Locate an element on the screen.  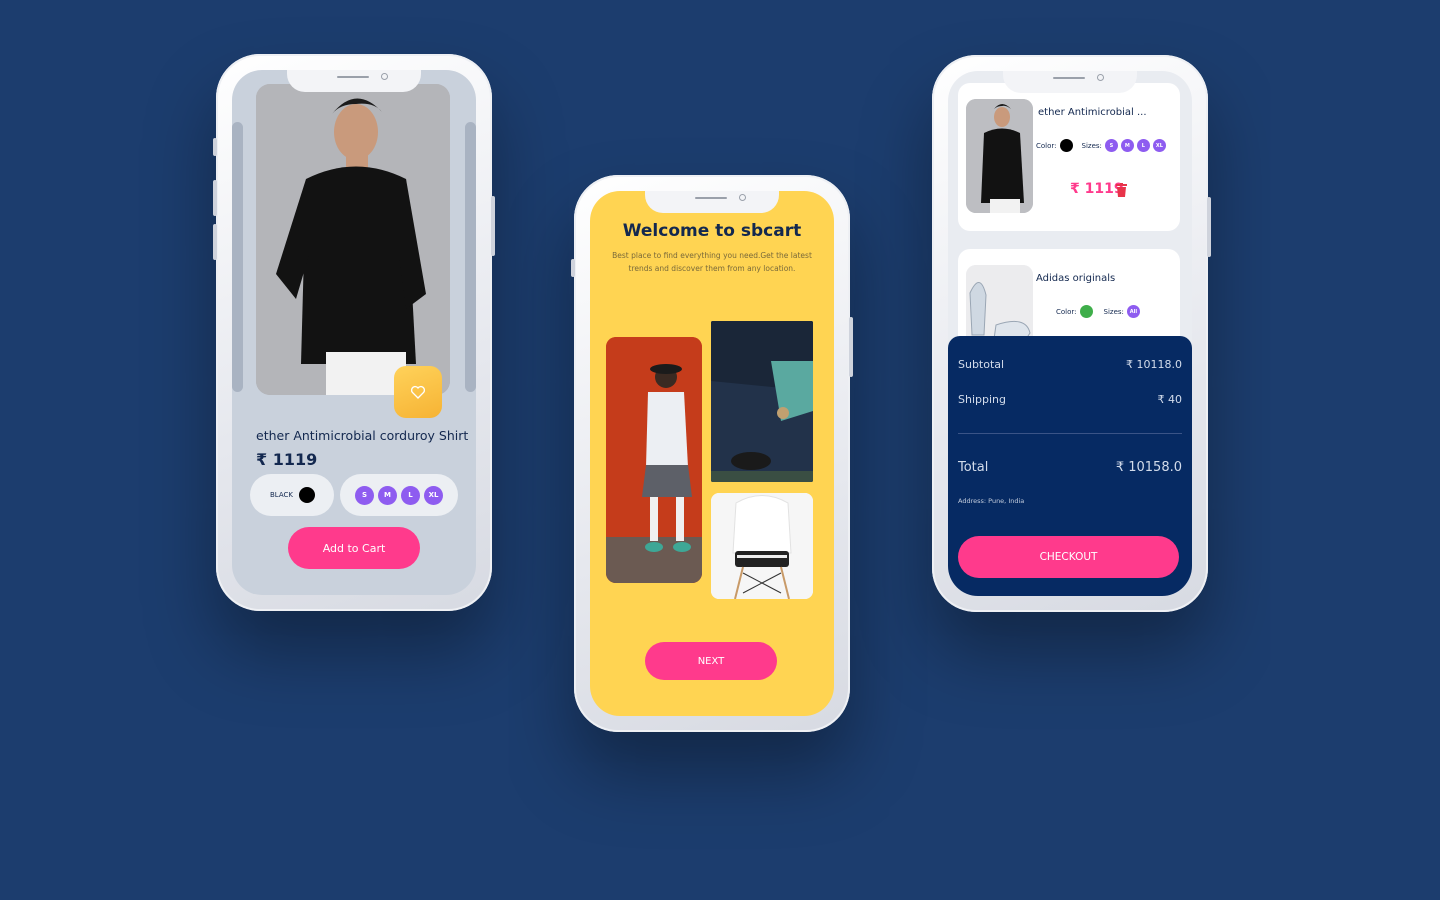
size-option-m: M is located at coordinates (387, 495).